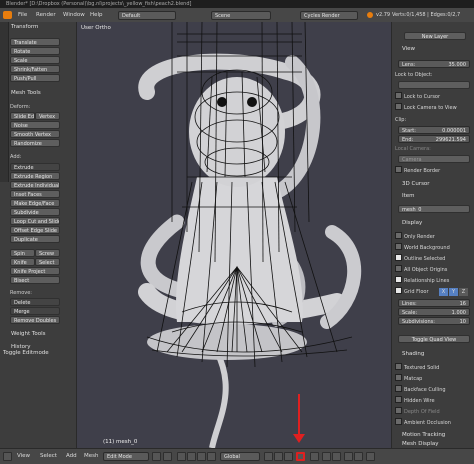  I want to click on extrude-individual-button: Extrude Individual, so click(35, 185).